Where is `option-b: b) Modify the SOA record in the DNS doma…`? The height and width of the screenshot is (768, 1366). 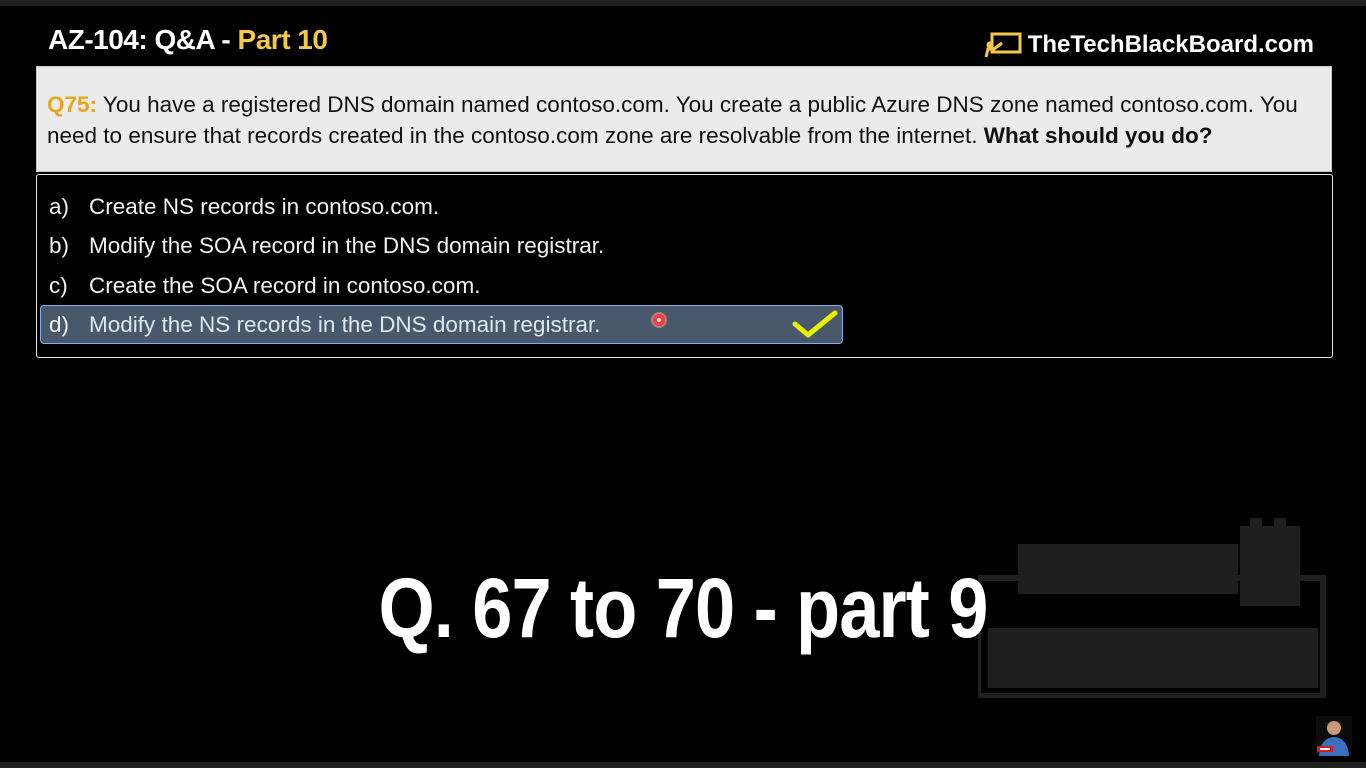 option-b: b) Modify the SOA record in the DNS doma… is located at coordinates (441, 246).